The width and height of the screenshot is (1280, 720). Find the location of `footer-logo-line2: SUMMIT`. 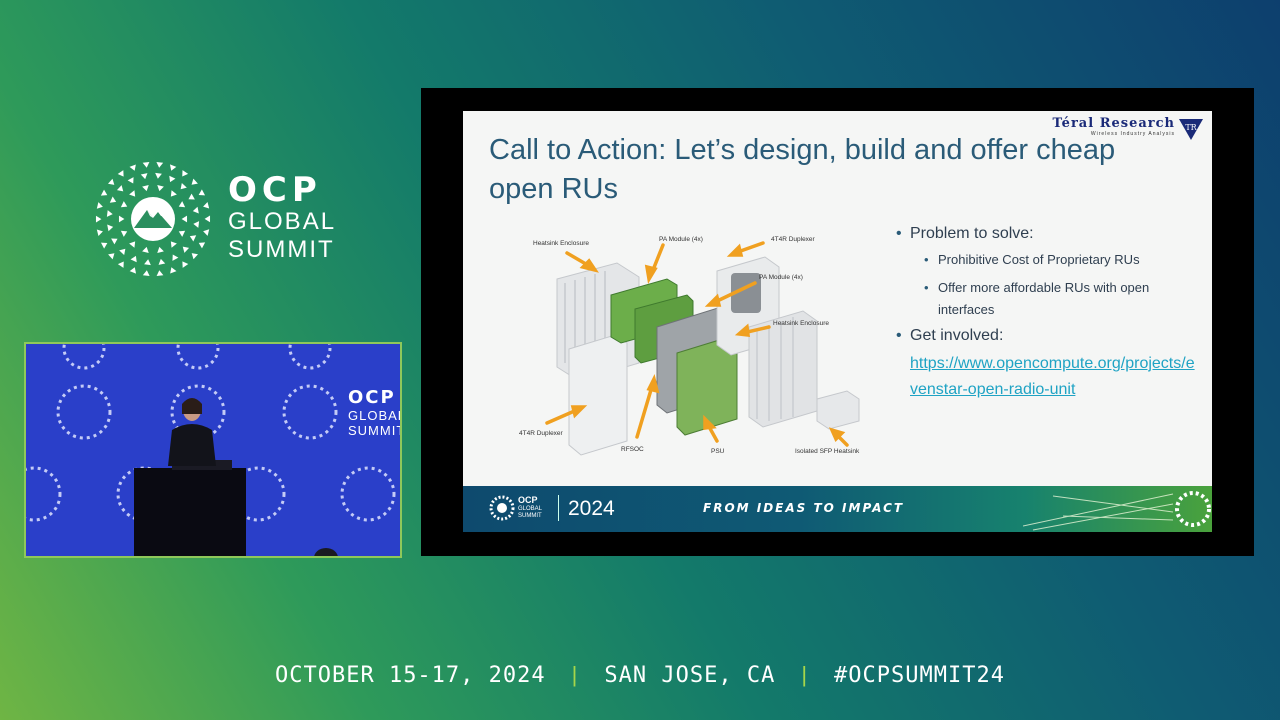

footer-logo-line2: SUMMIT is located at coordinates (530, 516).